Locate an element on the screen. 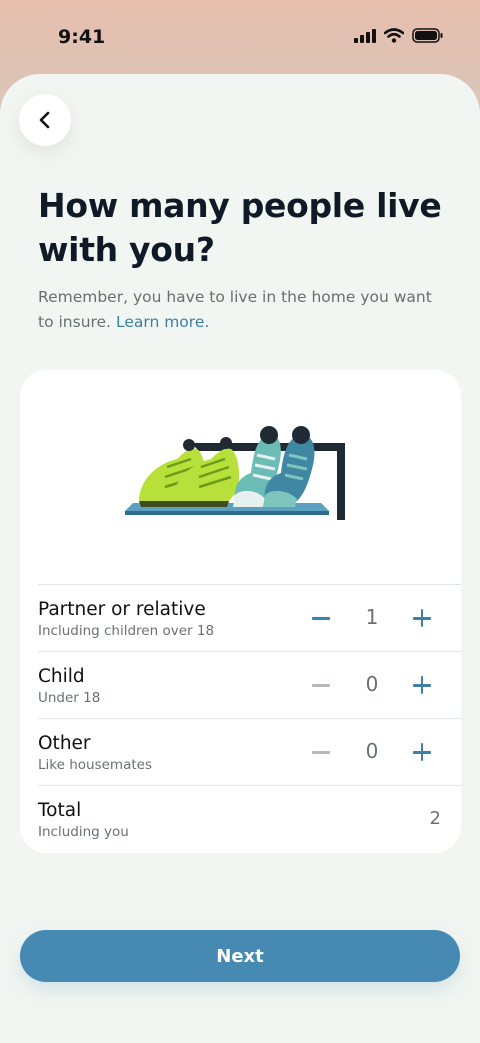 This screenshot has width=480, height=1043. row-title: Child is located at coordinates (61, 676).